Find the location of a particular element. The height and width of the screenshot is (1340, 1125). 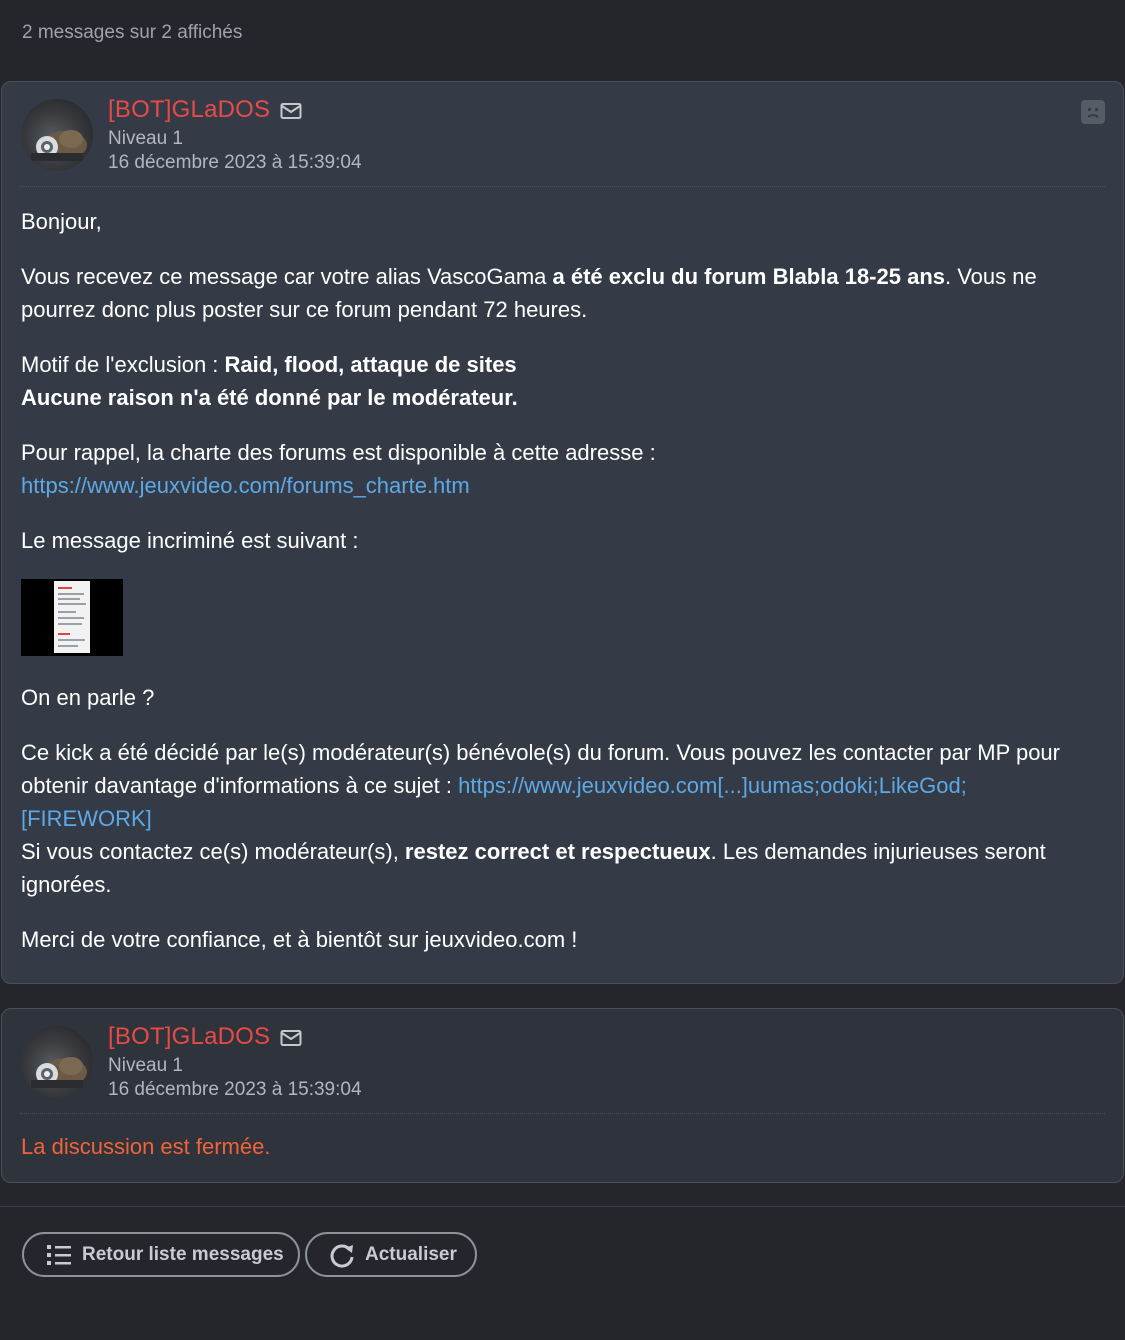

refresh-button: Actualiser is located at coordinates (391, 1254).